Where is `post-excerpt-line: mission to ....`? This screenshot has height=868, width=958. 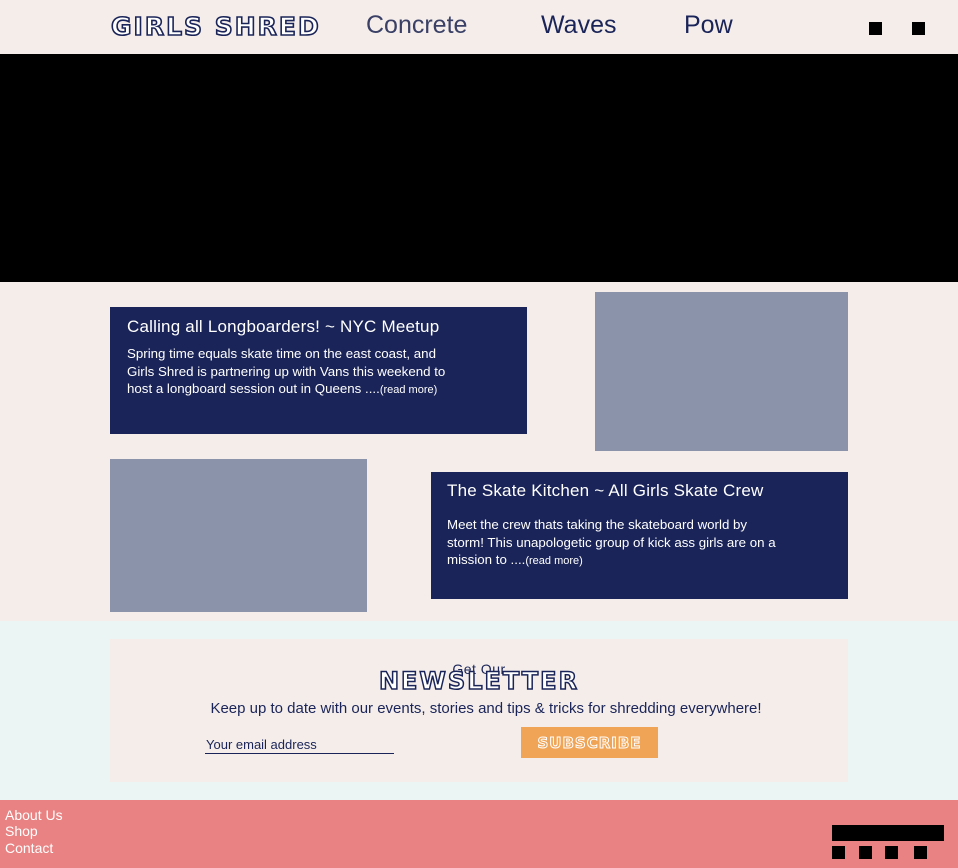
post-excerpt-line: mission to .... is located at coordinates (486, 559).